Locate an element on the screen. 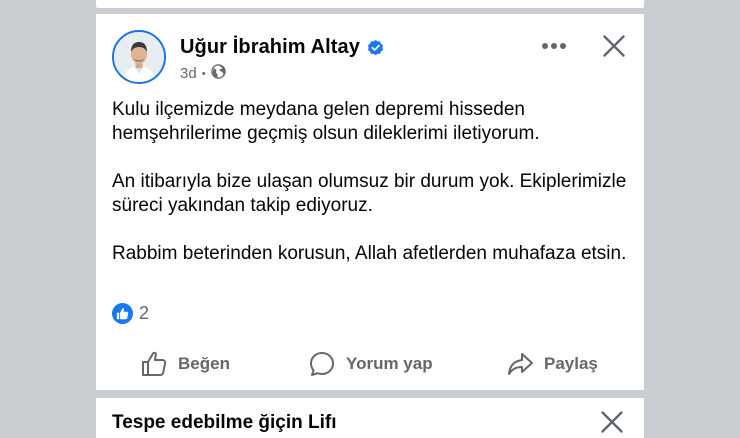 The height and width of the screenshot is (438, 740). comment-bubble-icon is located at coordinates (322, 364).